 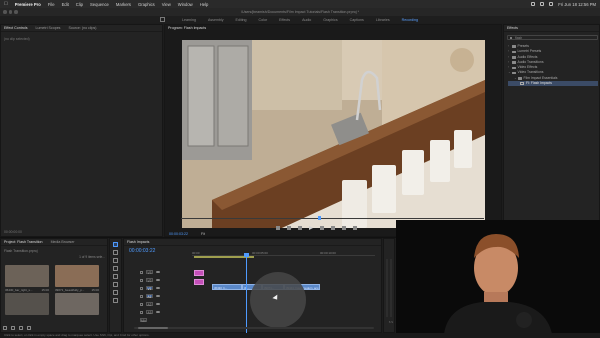 What do you see at coordinates (13, 232) in the screenshot?
I see `effect-controls-timecode: 00:00:00:00` at bounding box center [13, 232].